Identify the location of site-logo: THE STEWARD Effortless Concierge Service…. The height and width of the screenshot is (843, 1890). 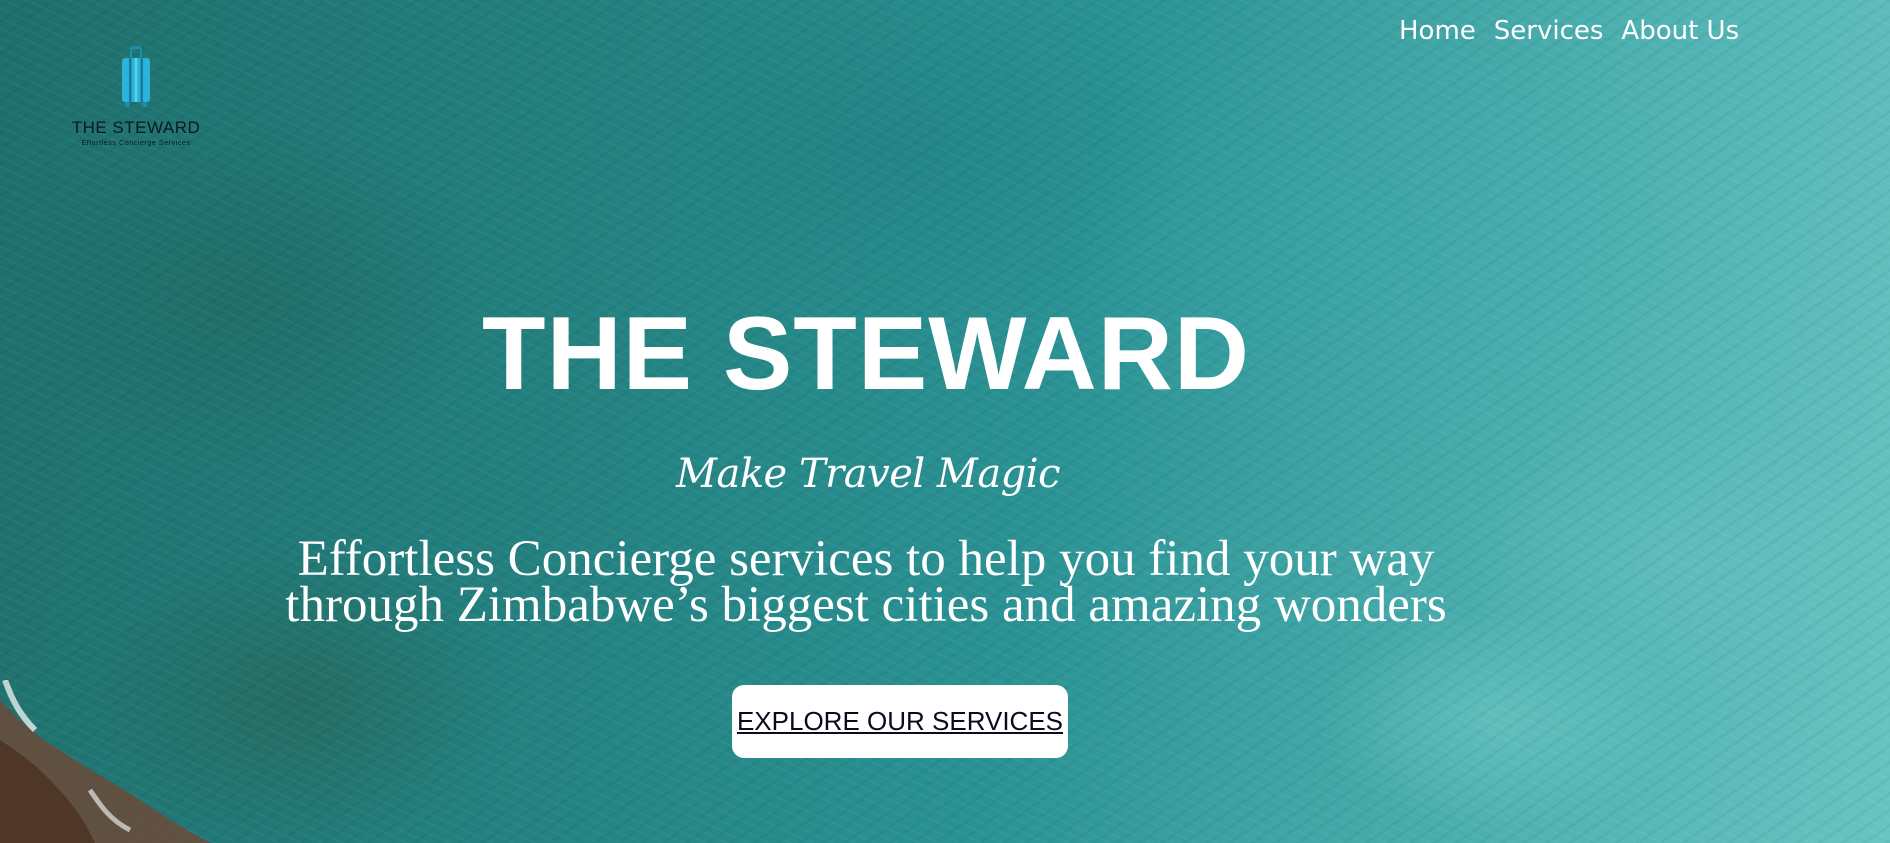
(136, 100).